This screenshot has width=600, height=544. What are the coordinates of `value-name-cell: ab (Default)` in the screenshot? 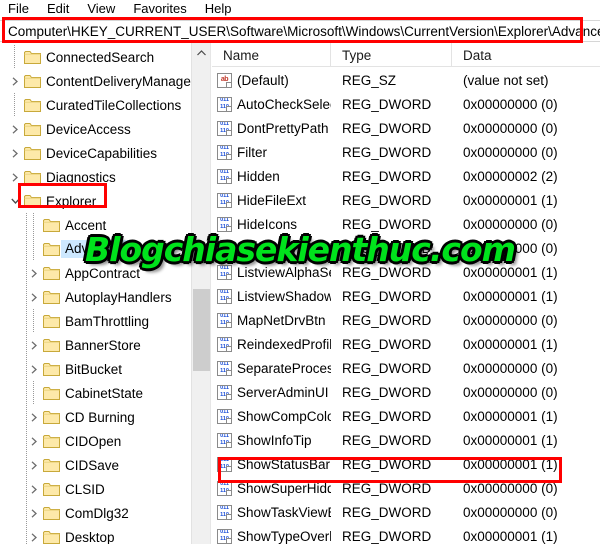 It's located at (271, 80).